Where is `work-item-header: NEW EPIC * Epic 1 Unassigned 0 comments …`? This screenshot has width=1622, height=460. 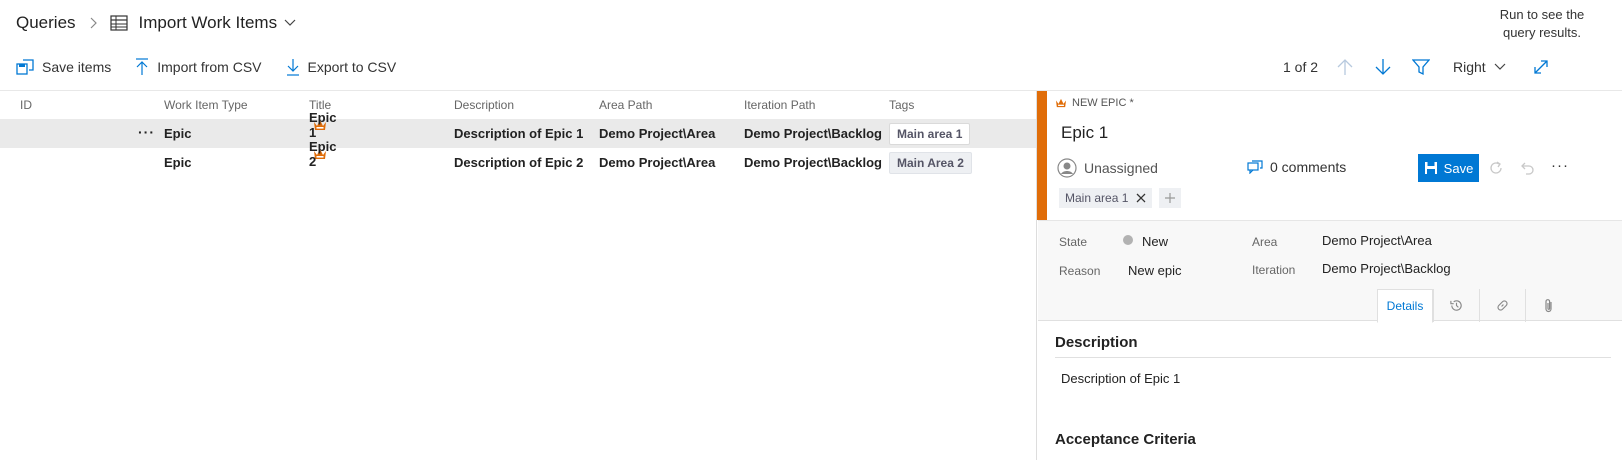
work-item-header: NEW EPIC * Epic 1 Unassigned 0 comments … is located at coordinates (1334, 155).